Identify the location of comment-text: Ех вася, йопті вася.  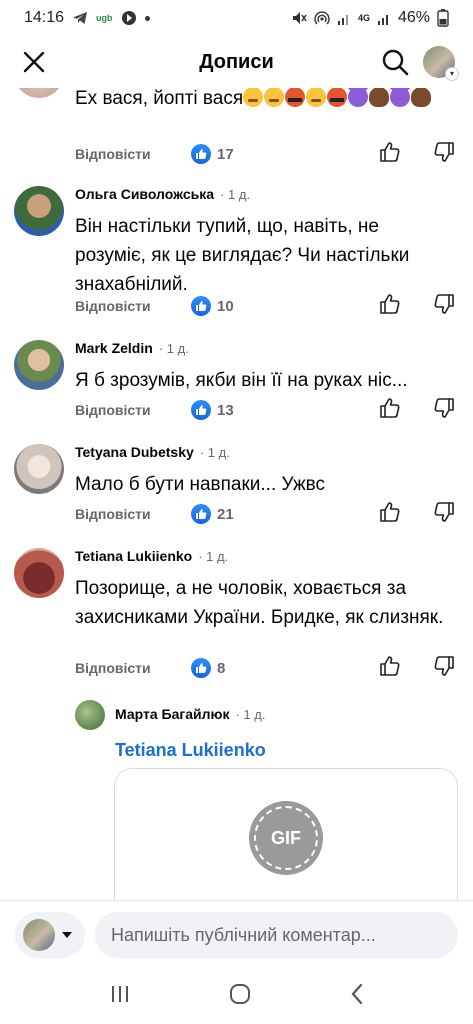
(265, 100).